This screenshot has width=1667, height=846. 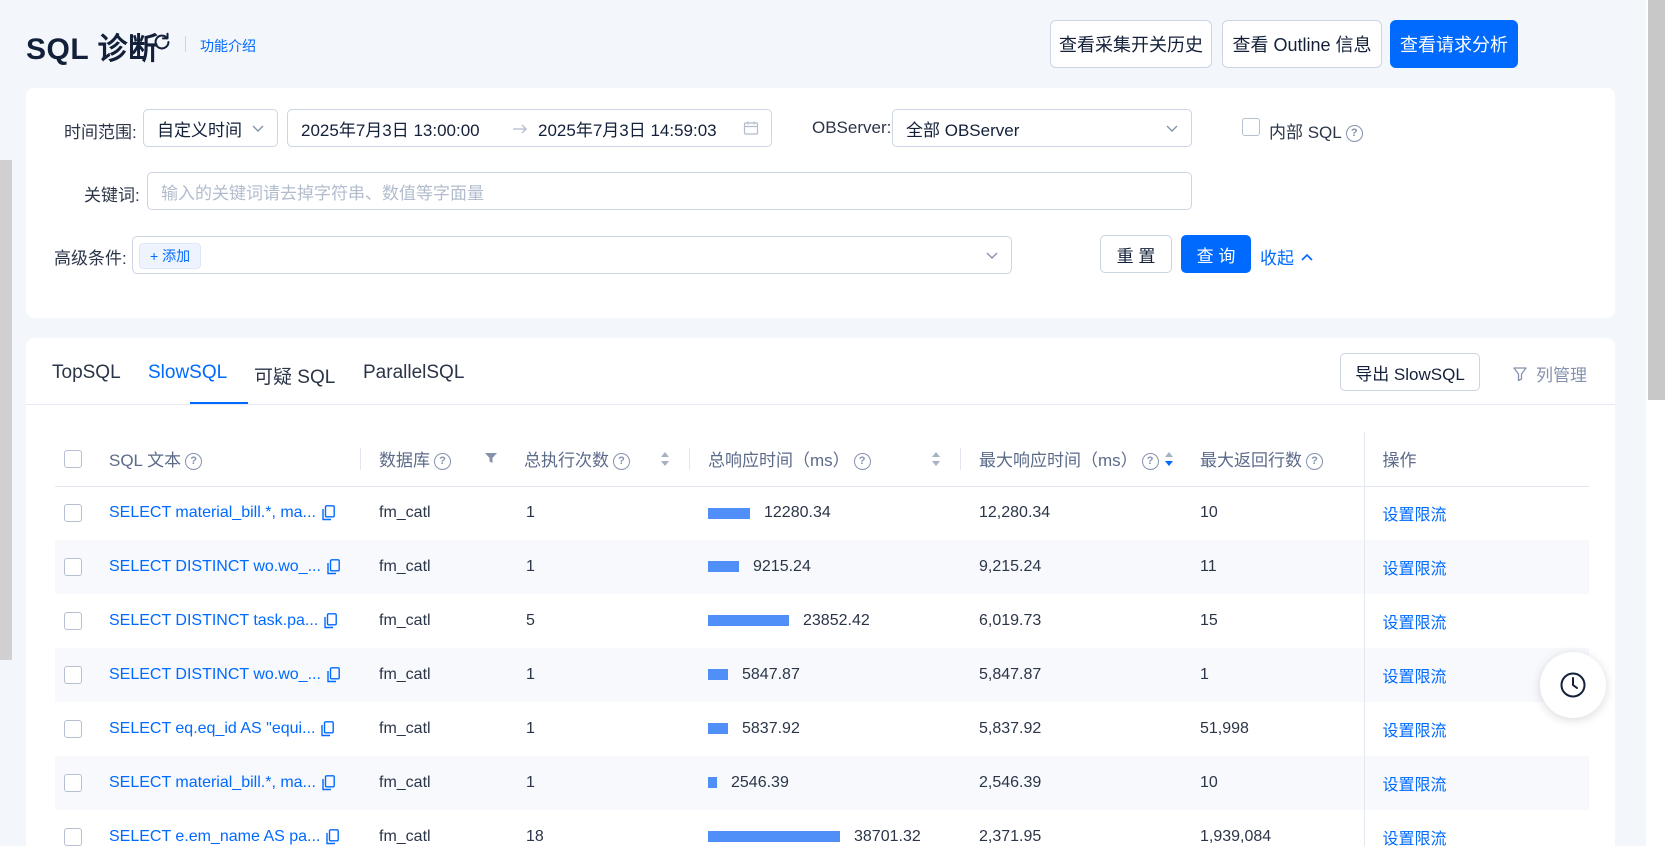 What do you see at coordinates (572, 255) in the screenshot?
I see `advanced-conditions-select: + 添加` at bounding box center [572, 255].